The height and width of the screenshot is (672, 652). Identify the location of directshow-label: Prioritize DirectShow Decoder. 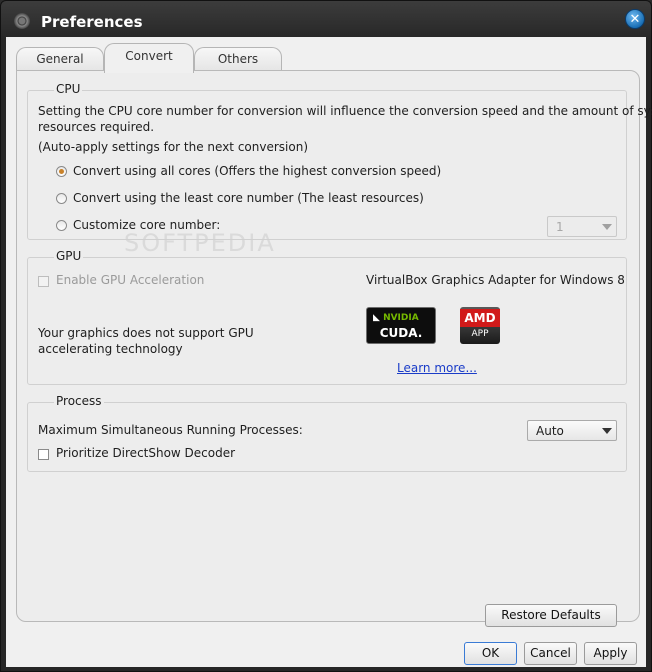
(145, 453).